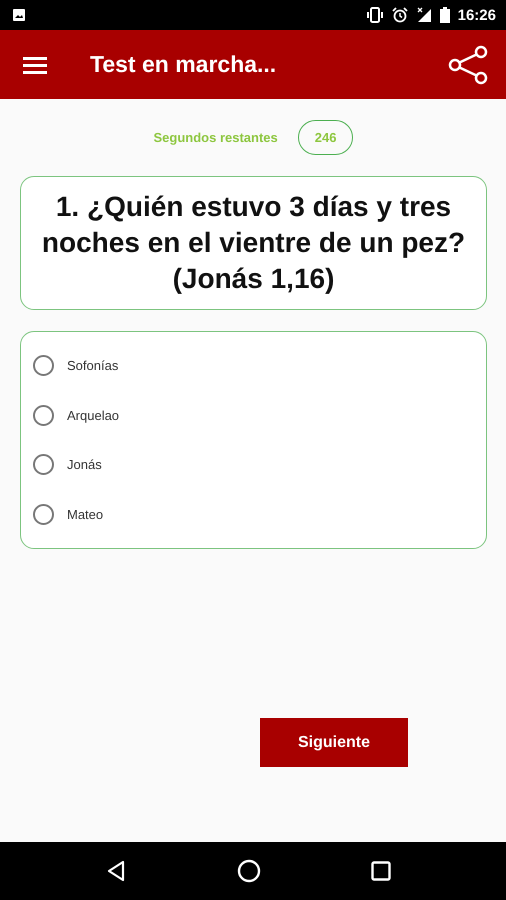  I want to click on image-icon, so click(19, 15).